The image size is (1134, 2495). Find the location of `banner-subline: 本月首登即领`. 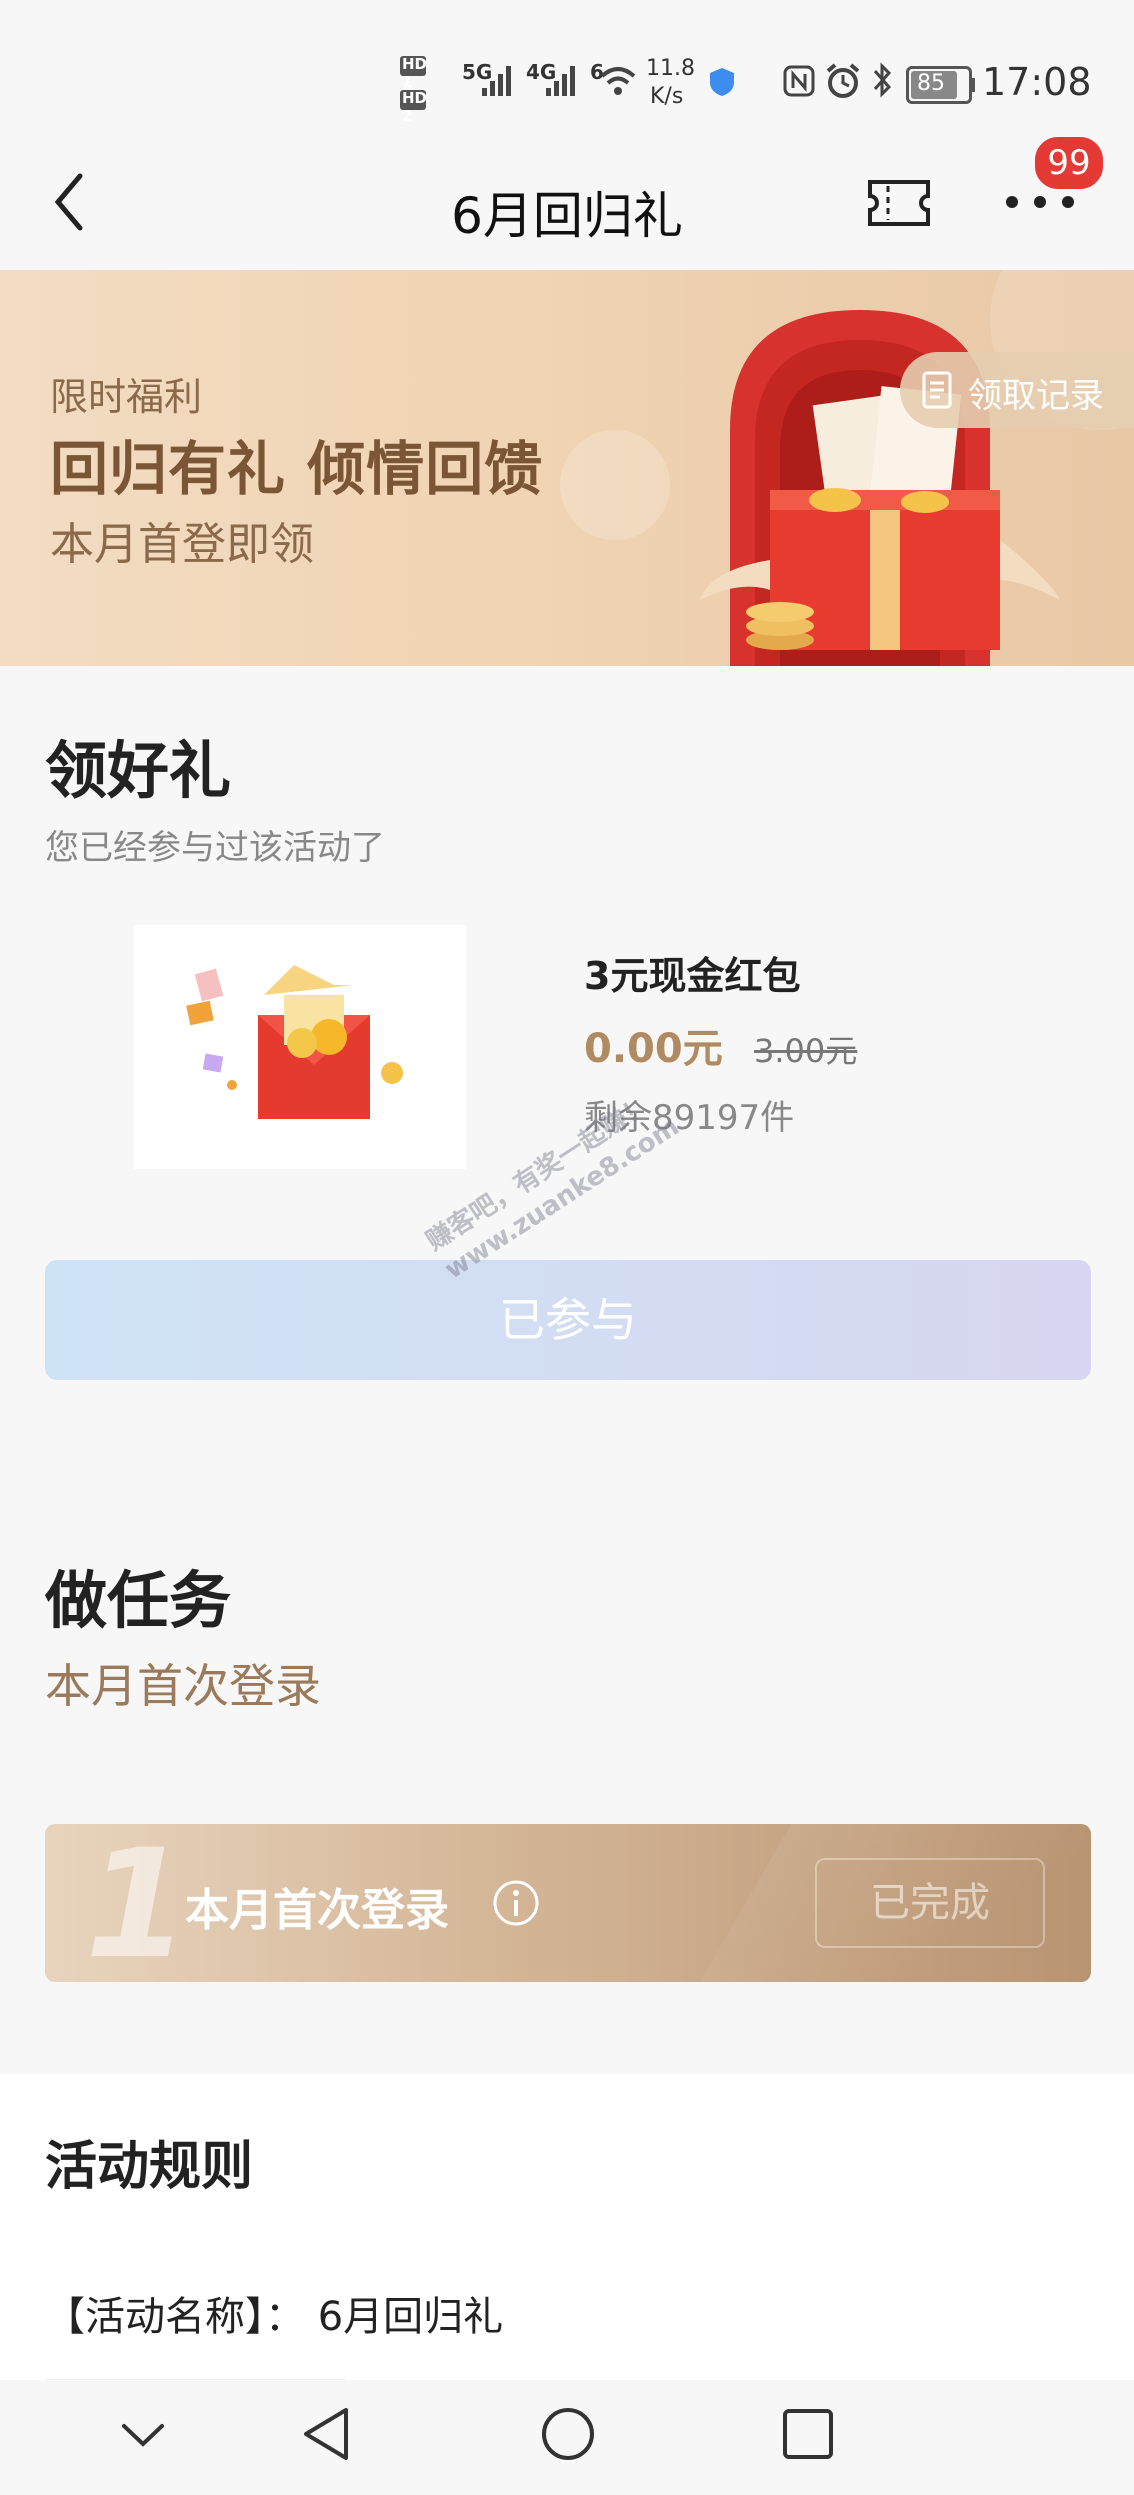

banner-subline: 本月首登即领 is located at coordinates (182, 544).